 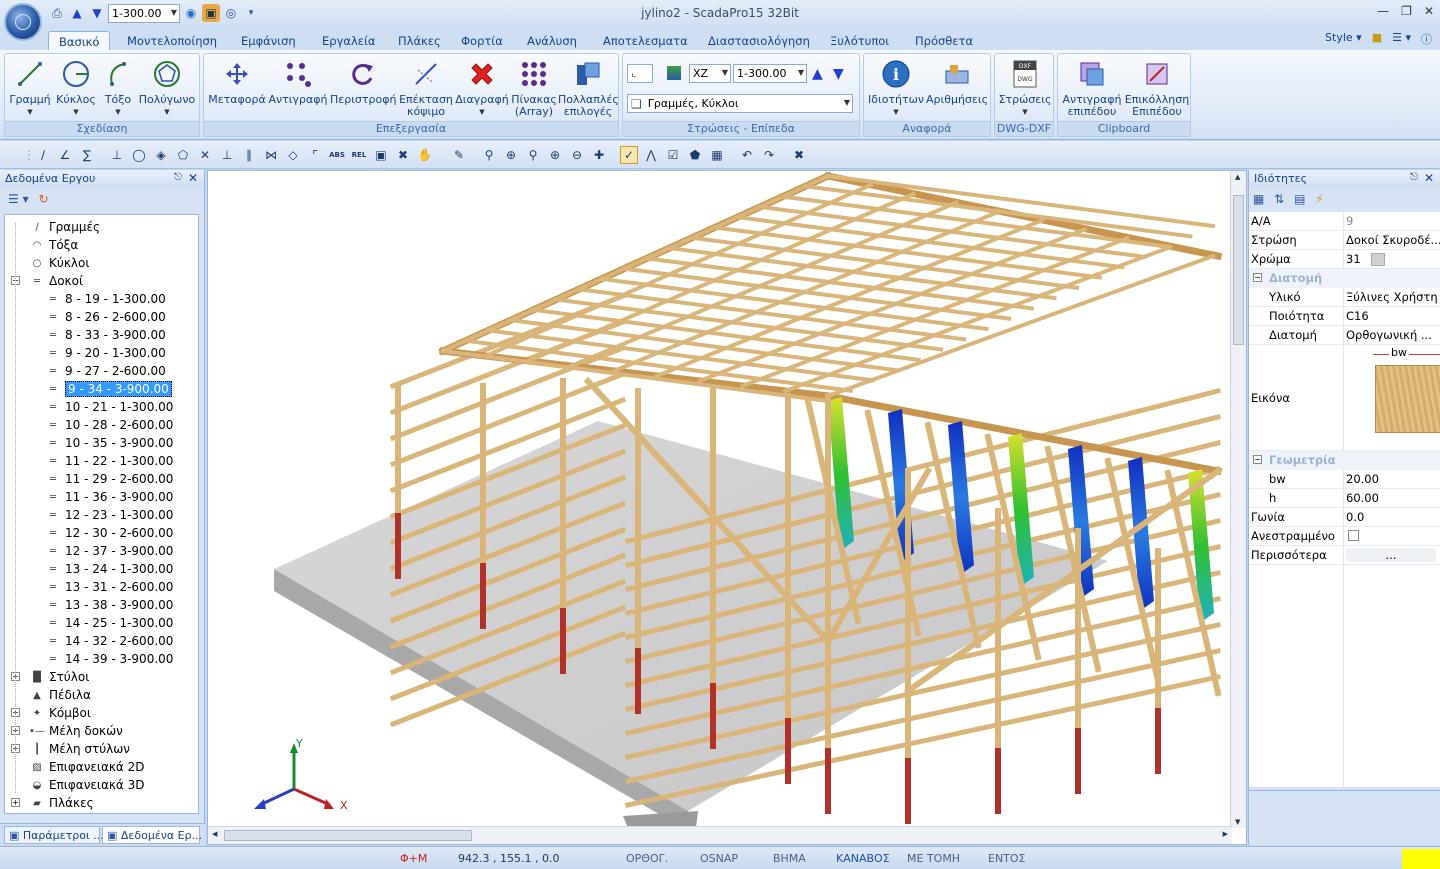 What do you see at coordinates (1238, 270) in the screenshot?
I see `vertical-scroll-thumb` at bounding box center [1238, 270].